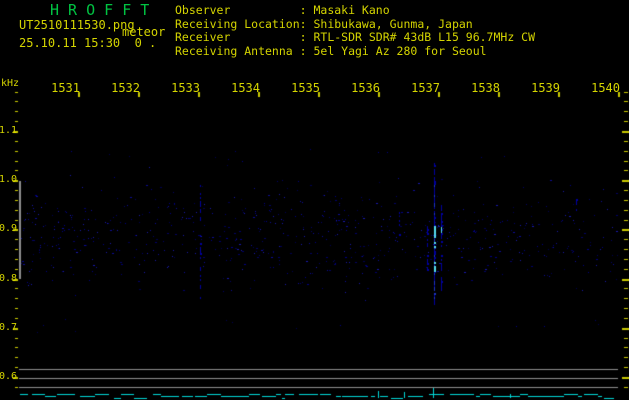 Image resolution: width=629 pixels, height=400 pixels. Describe the element at coordinates (77, 25) in the screenshot. I see `output-filename: UT2510111530.png` at that location.